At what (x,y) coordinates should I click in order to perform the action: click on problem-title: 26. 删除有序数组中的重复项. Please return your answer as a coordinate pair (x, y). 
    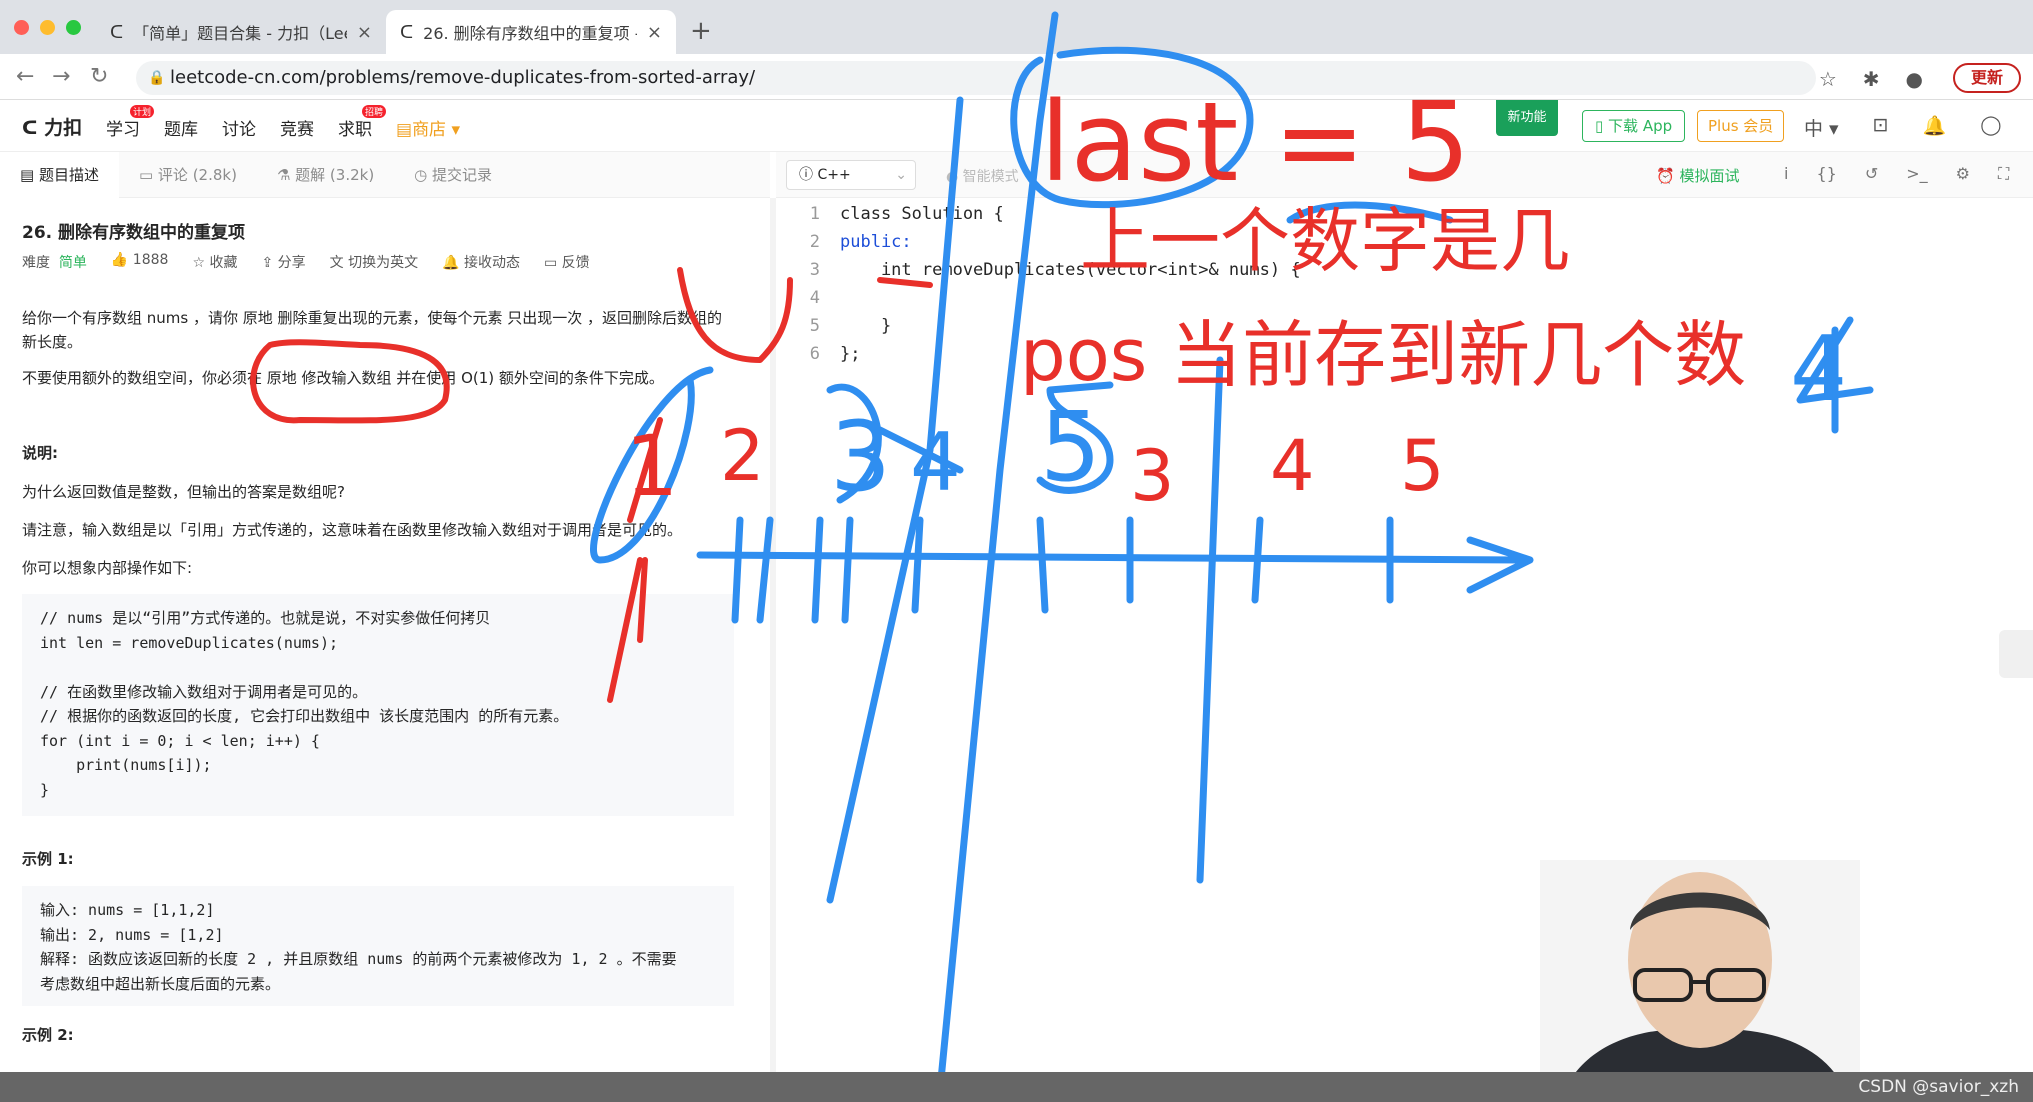
    Looking at the image, I should click on (134, 233).